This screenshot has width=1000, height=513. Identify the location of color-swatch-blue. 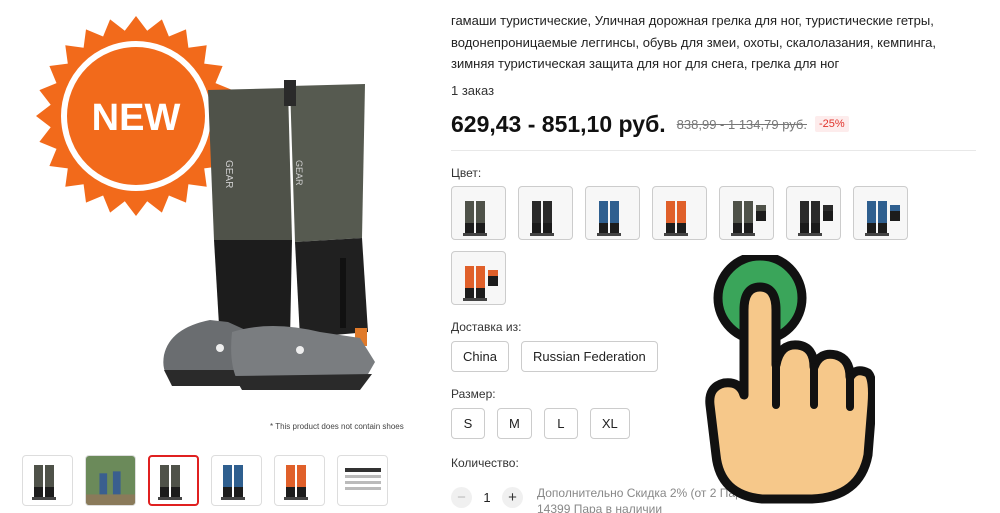
(612, 212).